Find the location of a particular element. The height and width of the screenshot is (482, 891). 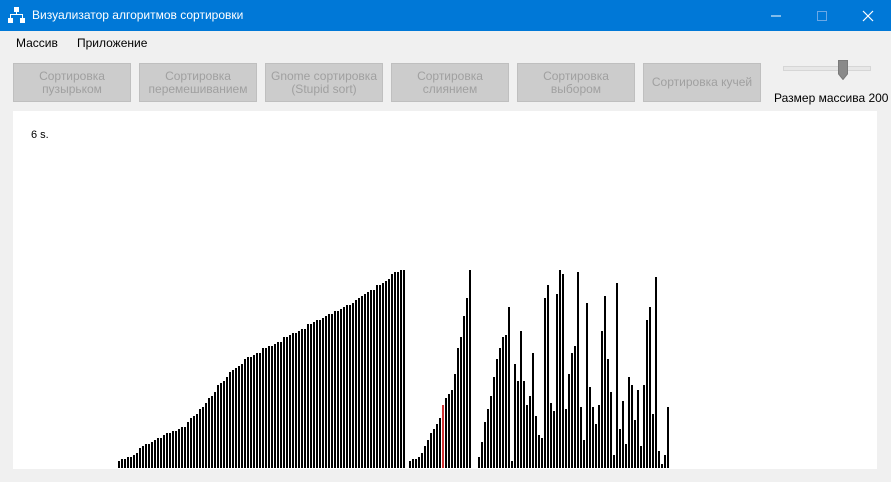

bubble-sort-button: Сортировка пузырьком is located at coordinates (72, 82).